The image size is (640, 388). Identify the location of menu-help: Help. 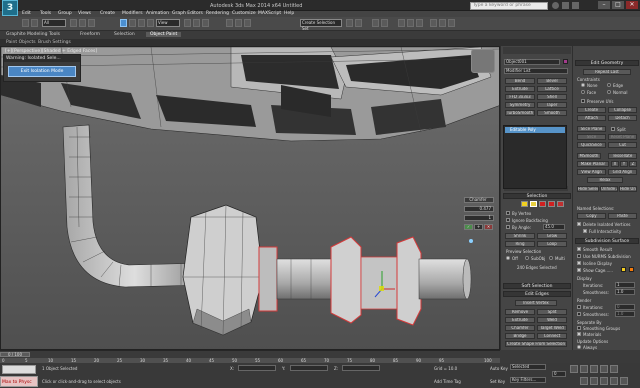
(289, 13).